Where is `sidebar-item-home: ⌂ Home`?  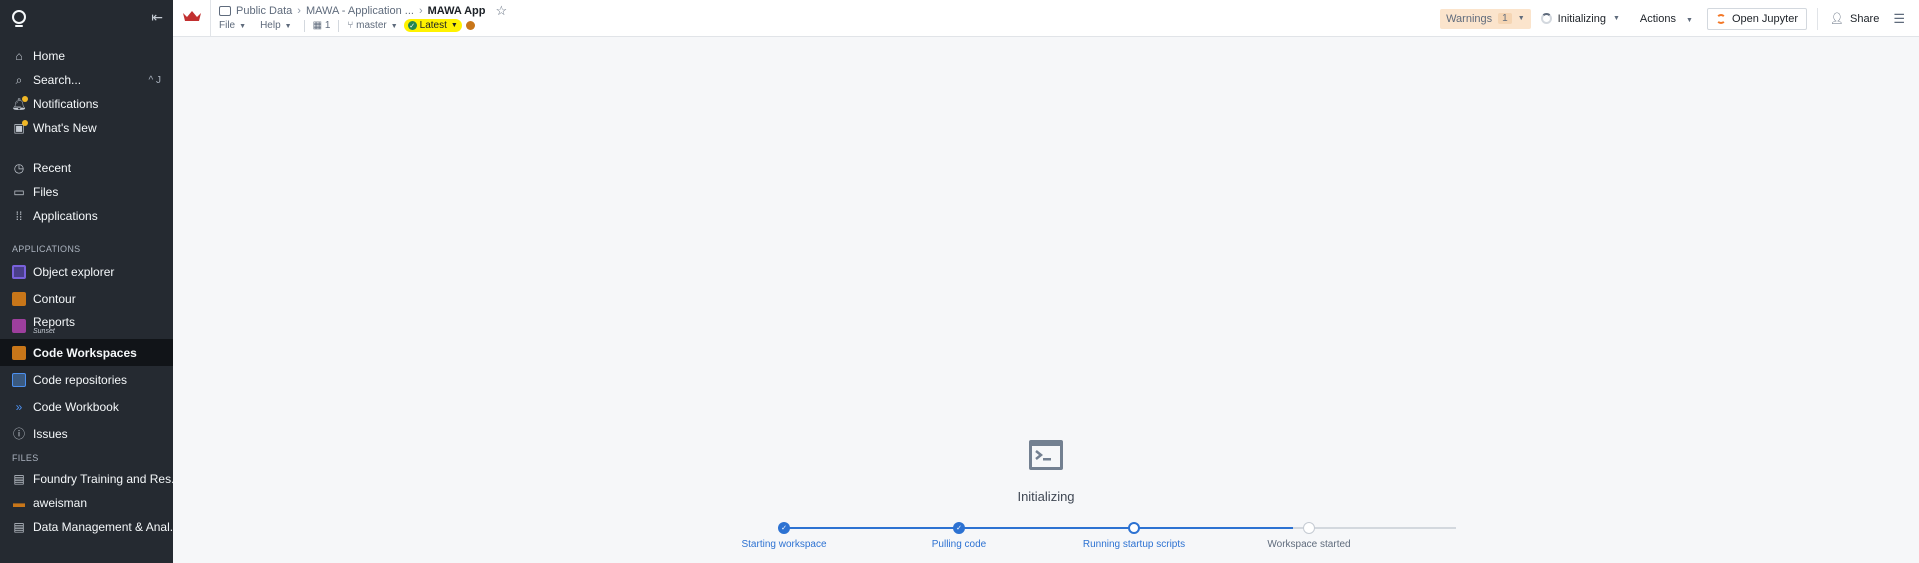 sidebar-item-home: ⌂ Home is located at coordinates (86, 56).